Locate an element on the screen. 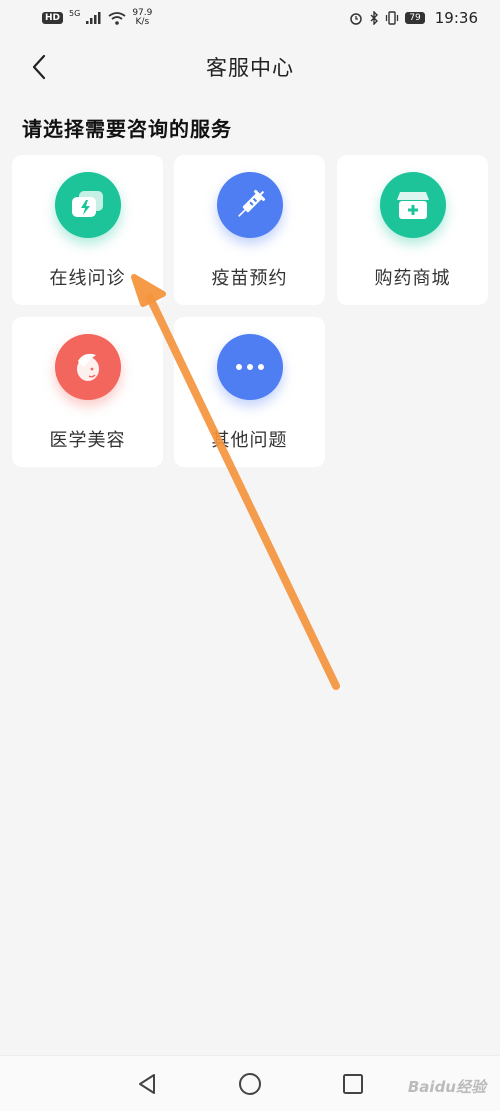  back-button is located at coordinates (39, 67).